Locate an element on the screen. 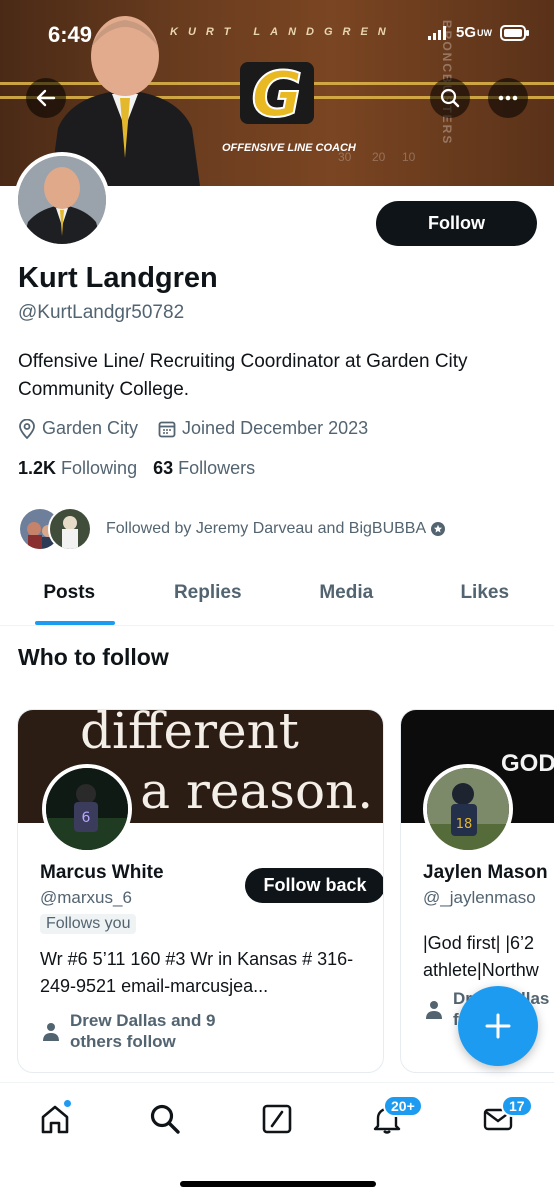 The width and height of the screenshot is (554, 1200). banner-yard-number: 20 is located at coordinates (379, 157).